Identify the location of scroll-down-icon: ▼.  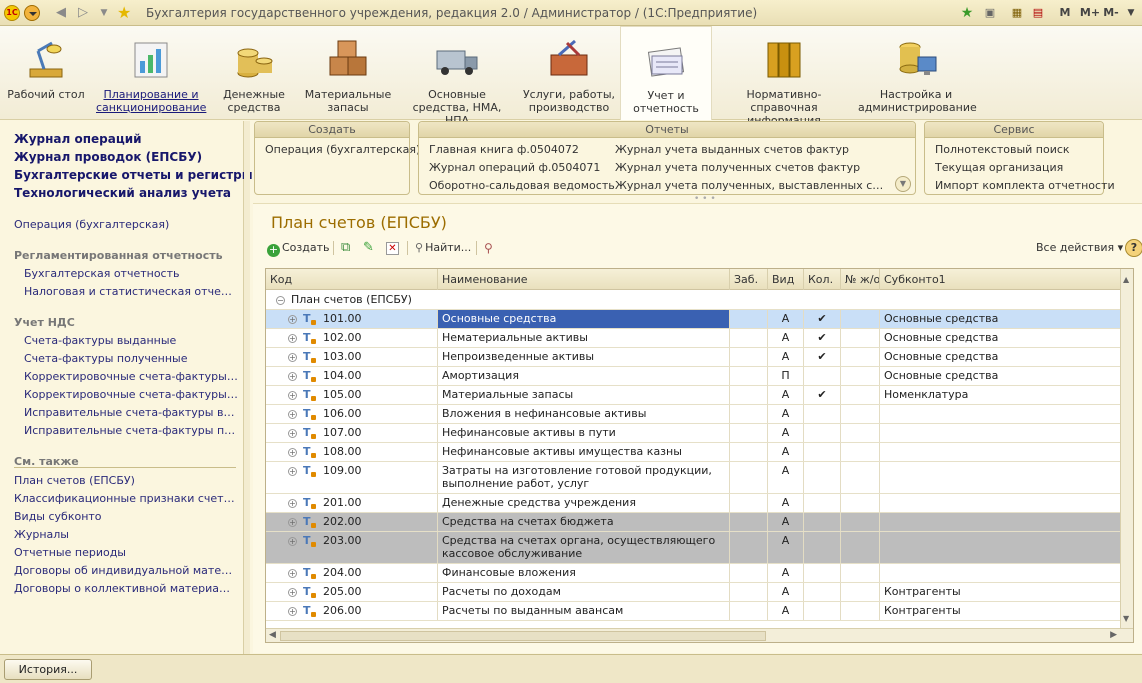
(1126, 618).